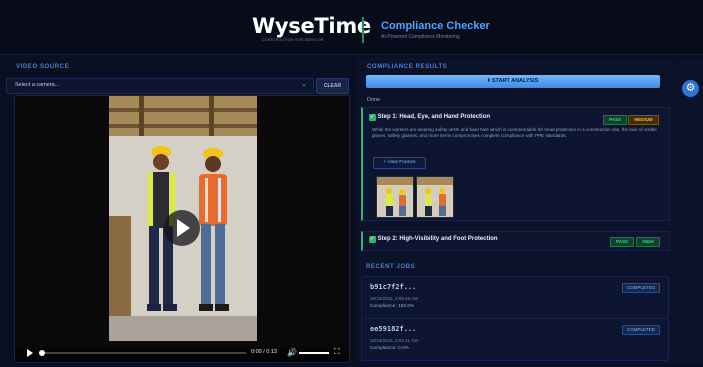  I want to click on fullscreen-icon: ⛶, so click(337, 352).